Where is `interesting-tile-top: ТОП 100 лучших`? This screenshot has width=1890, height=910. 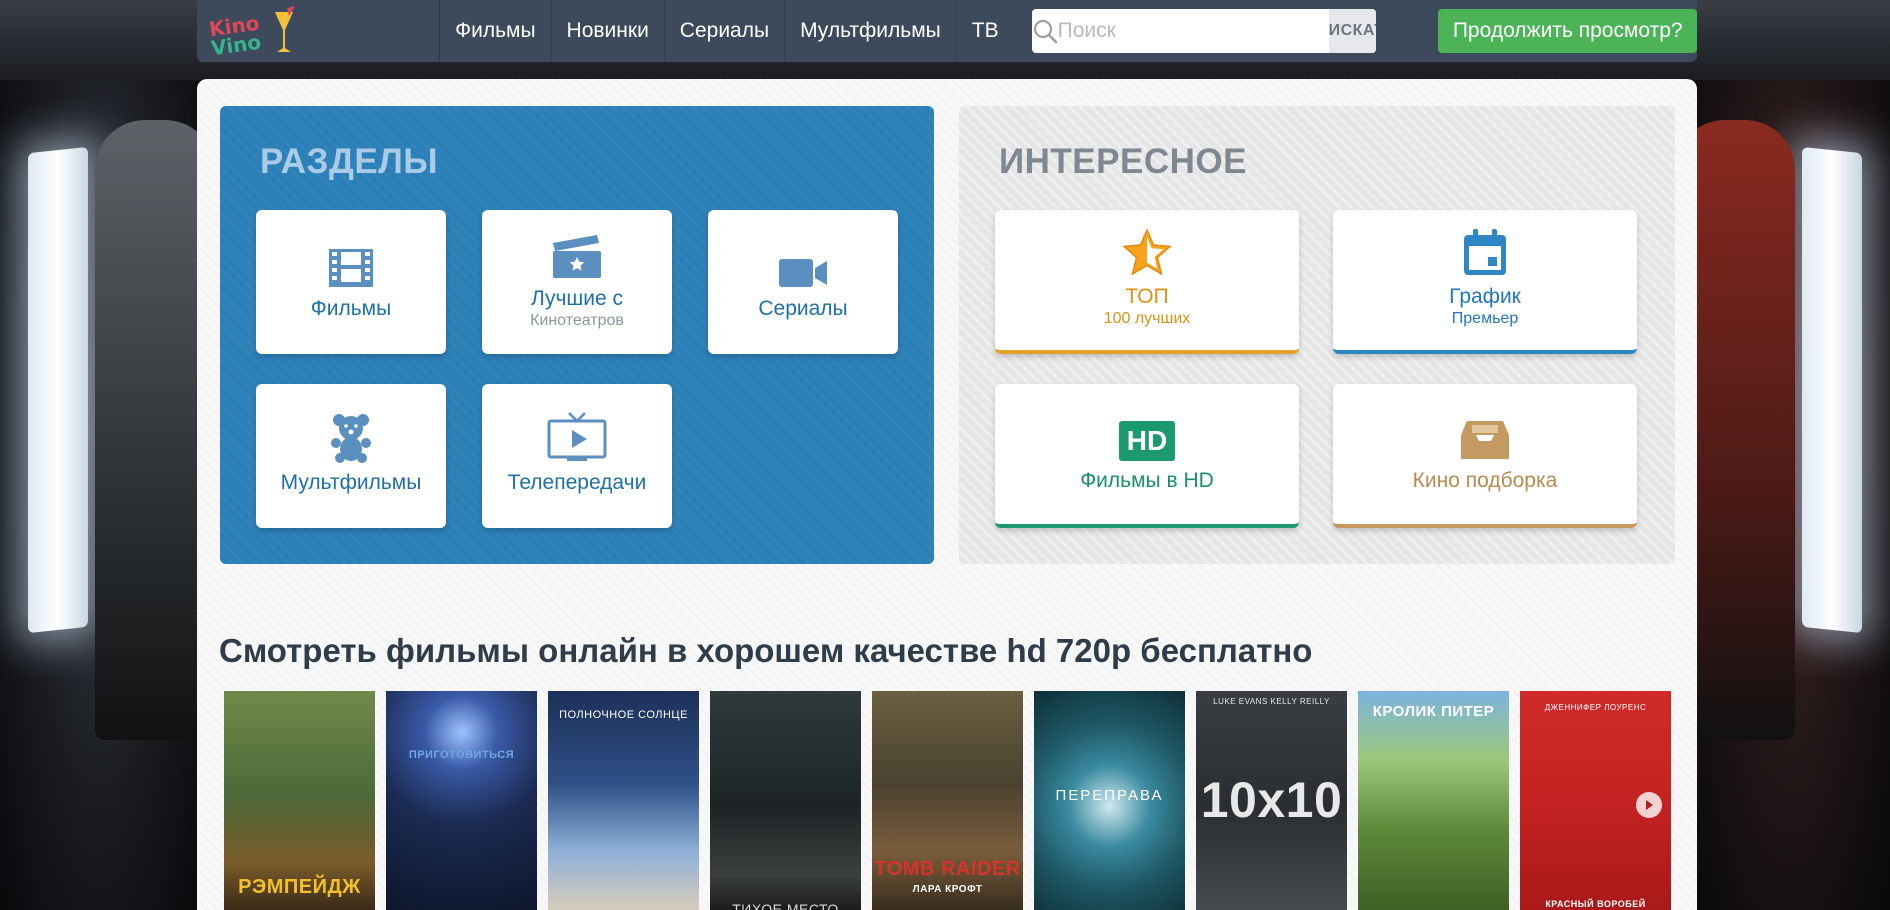 interesting-tile-top: ТОП 100 лучших is located at coordinates (1147, 282).